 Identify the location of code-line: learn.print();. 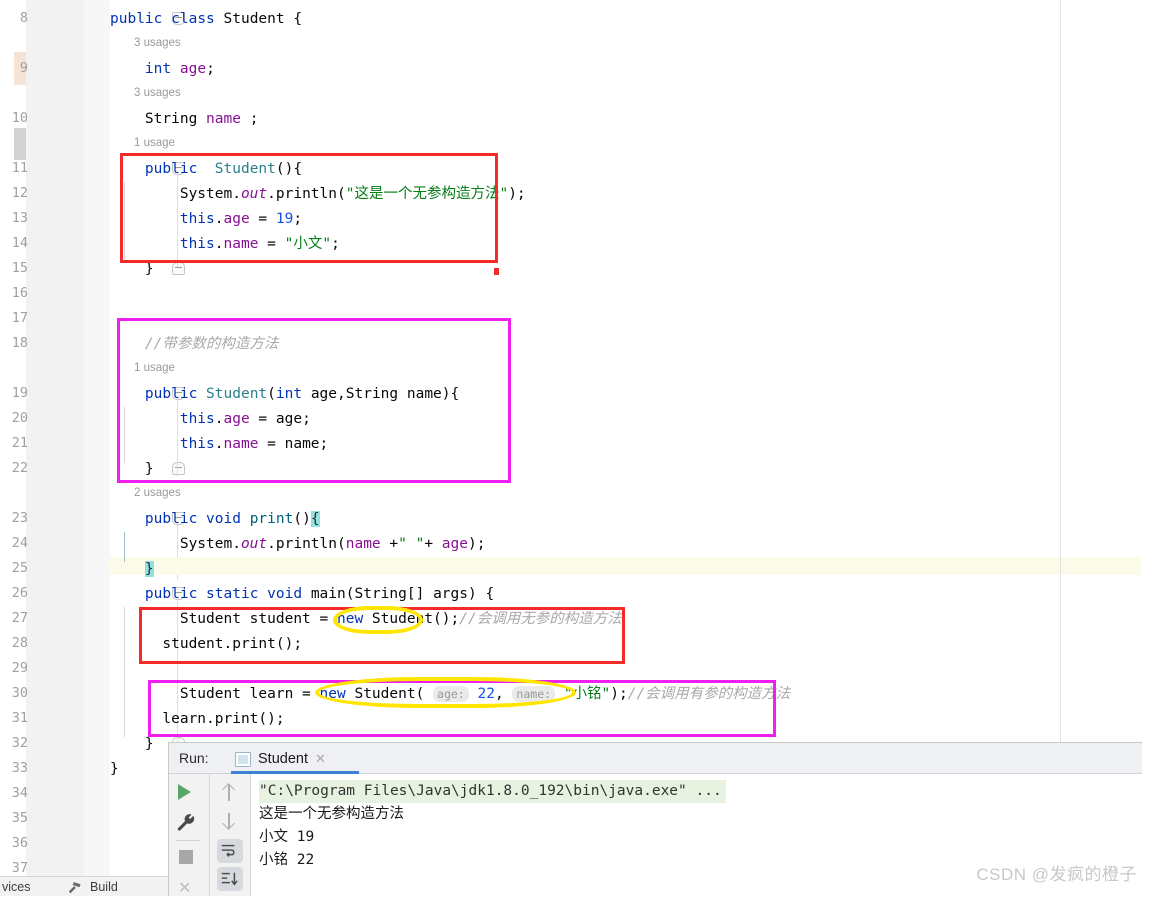
(197, 719).